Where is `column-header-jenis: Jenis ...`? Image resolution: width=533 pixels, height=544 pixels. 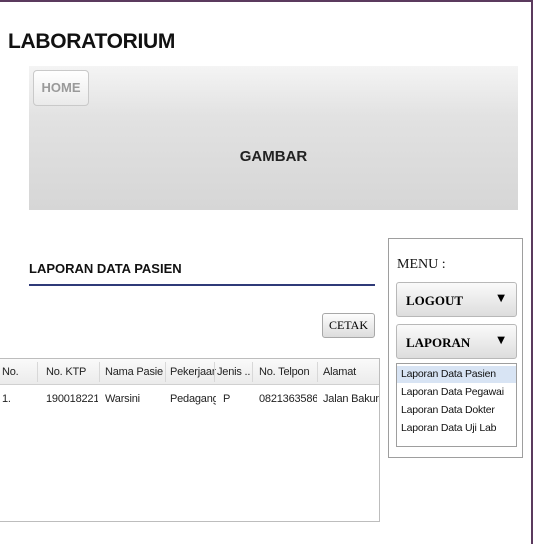 column-header-jenis: Jenis ... is located at coordinates (234, 372).